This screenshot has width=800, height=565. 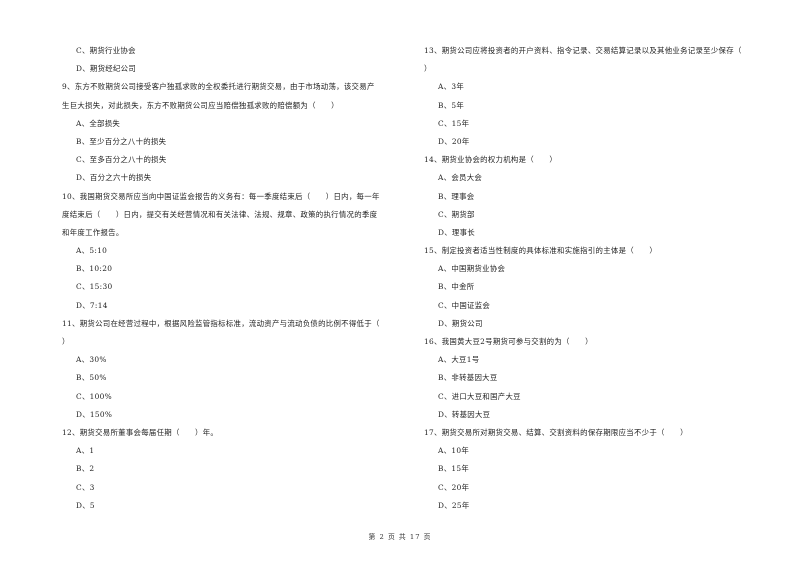 What do you see at coordinates (94, 269) in the screenshot?
I see `answer-option: B、10:20` at bounding box center [94, 269].